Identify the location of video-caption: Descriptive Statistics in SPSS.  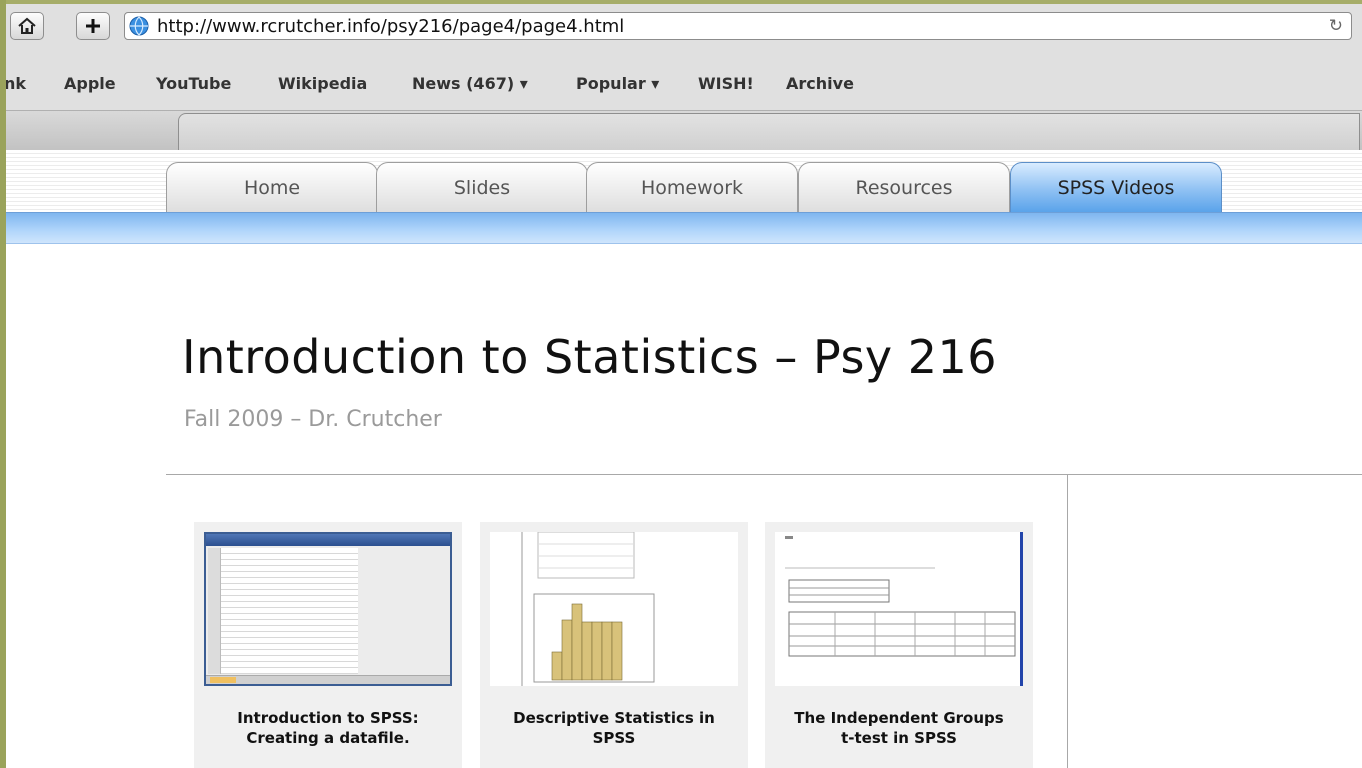
(614, 728).